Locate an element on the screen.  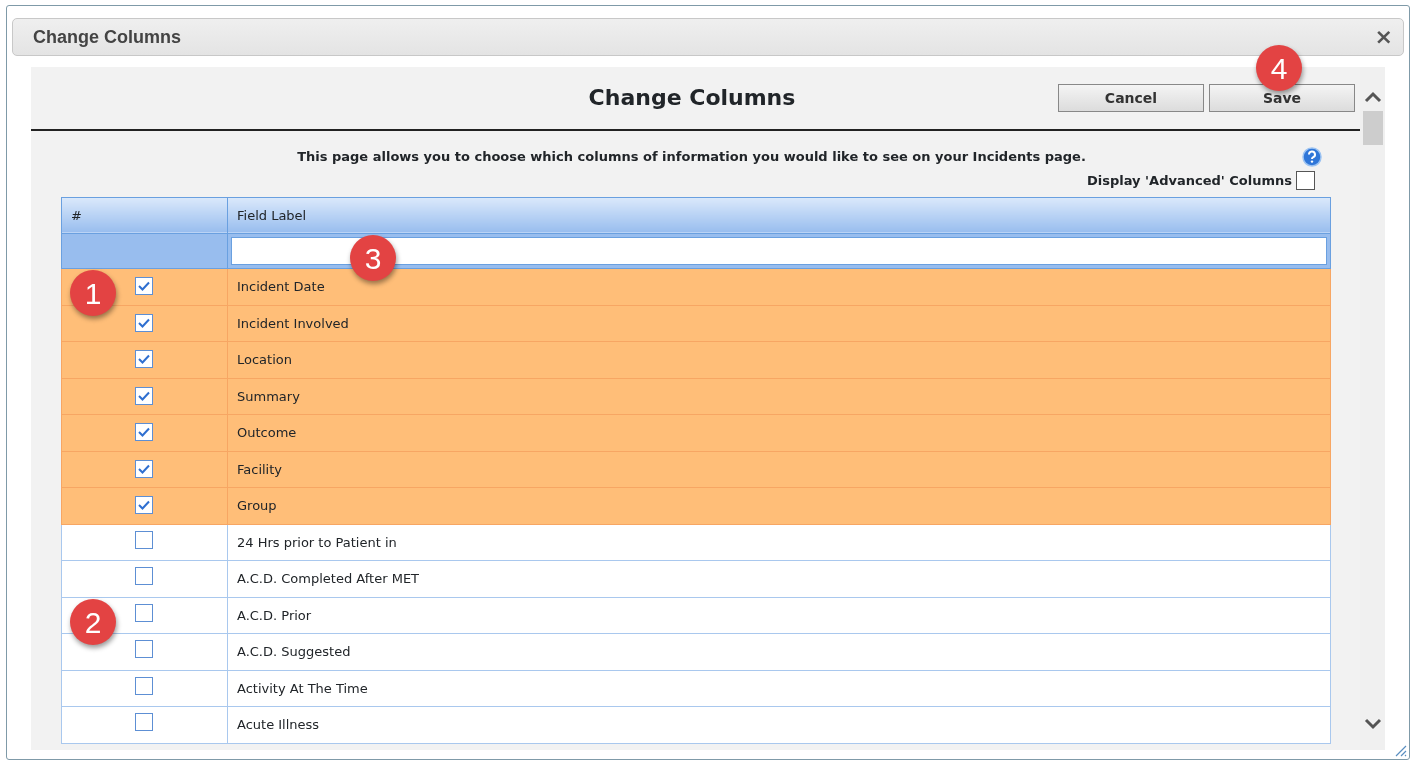
field-label-cell: 24 Hrs prior to Patient in is located at coordinates (779, 542).